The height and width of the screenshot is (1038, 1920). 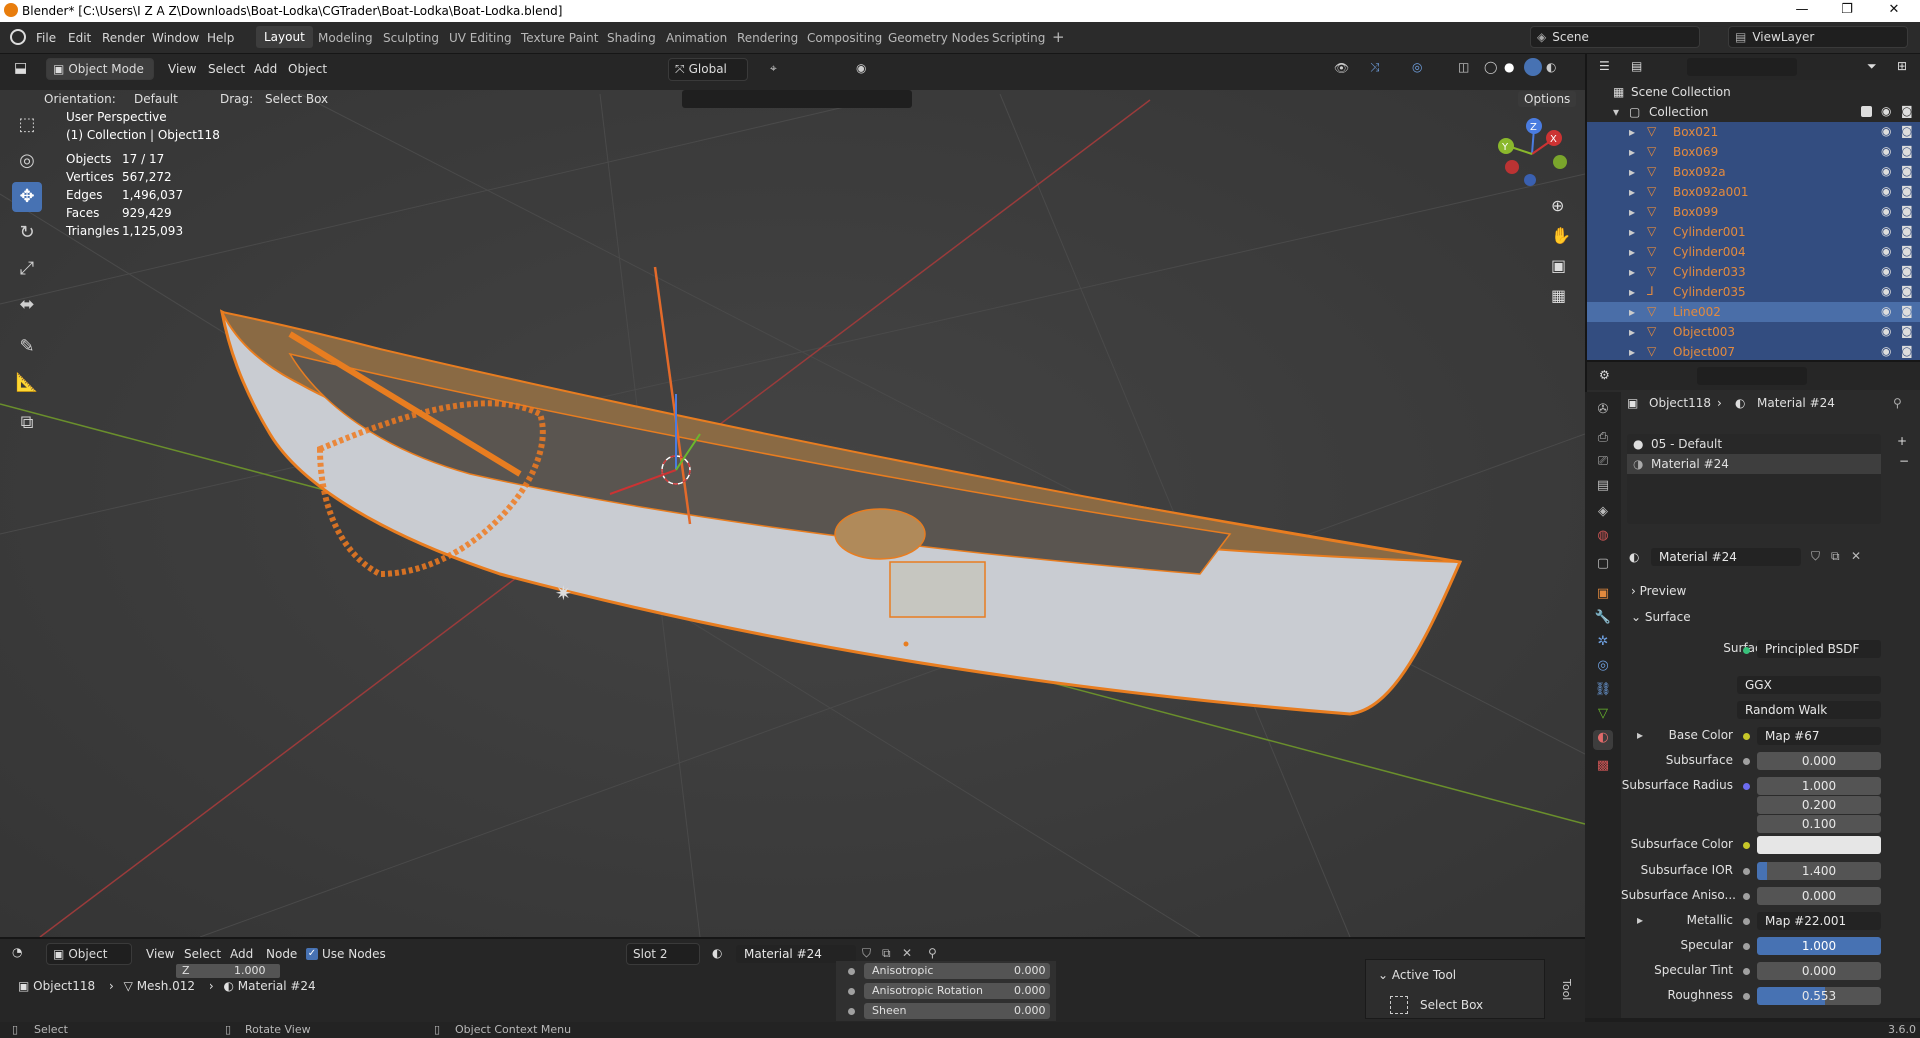 What do you see at coordinates (1819, 921) in the screenshot?
I see `property-value-field: Map #22.001` at bounding box center [1819, 921].